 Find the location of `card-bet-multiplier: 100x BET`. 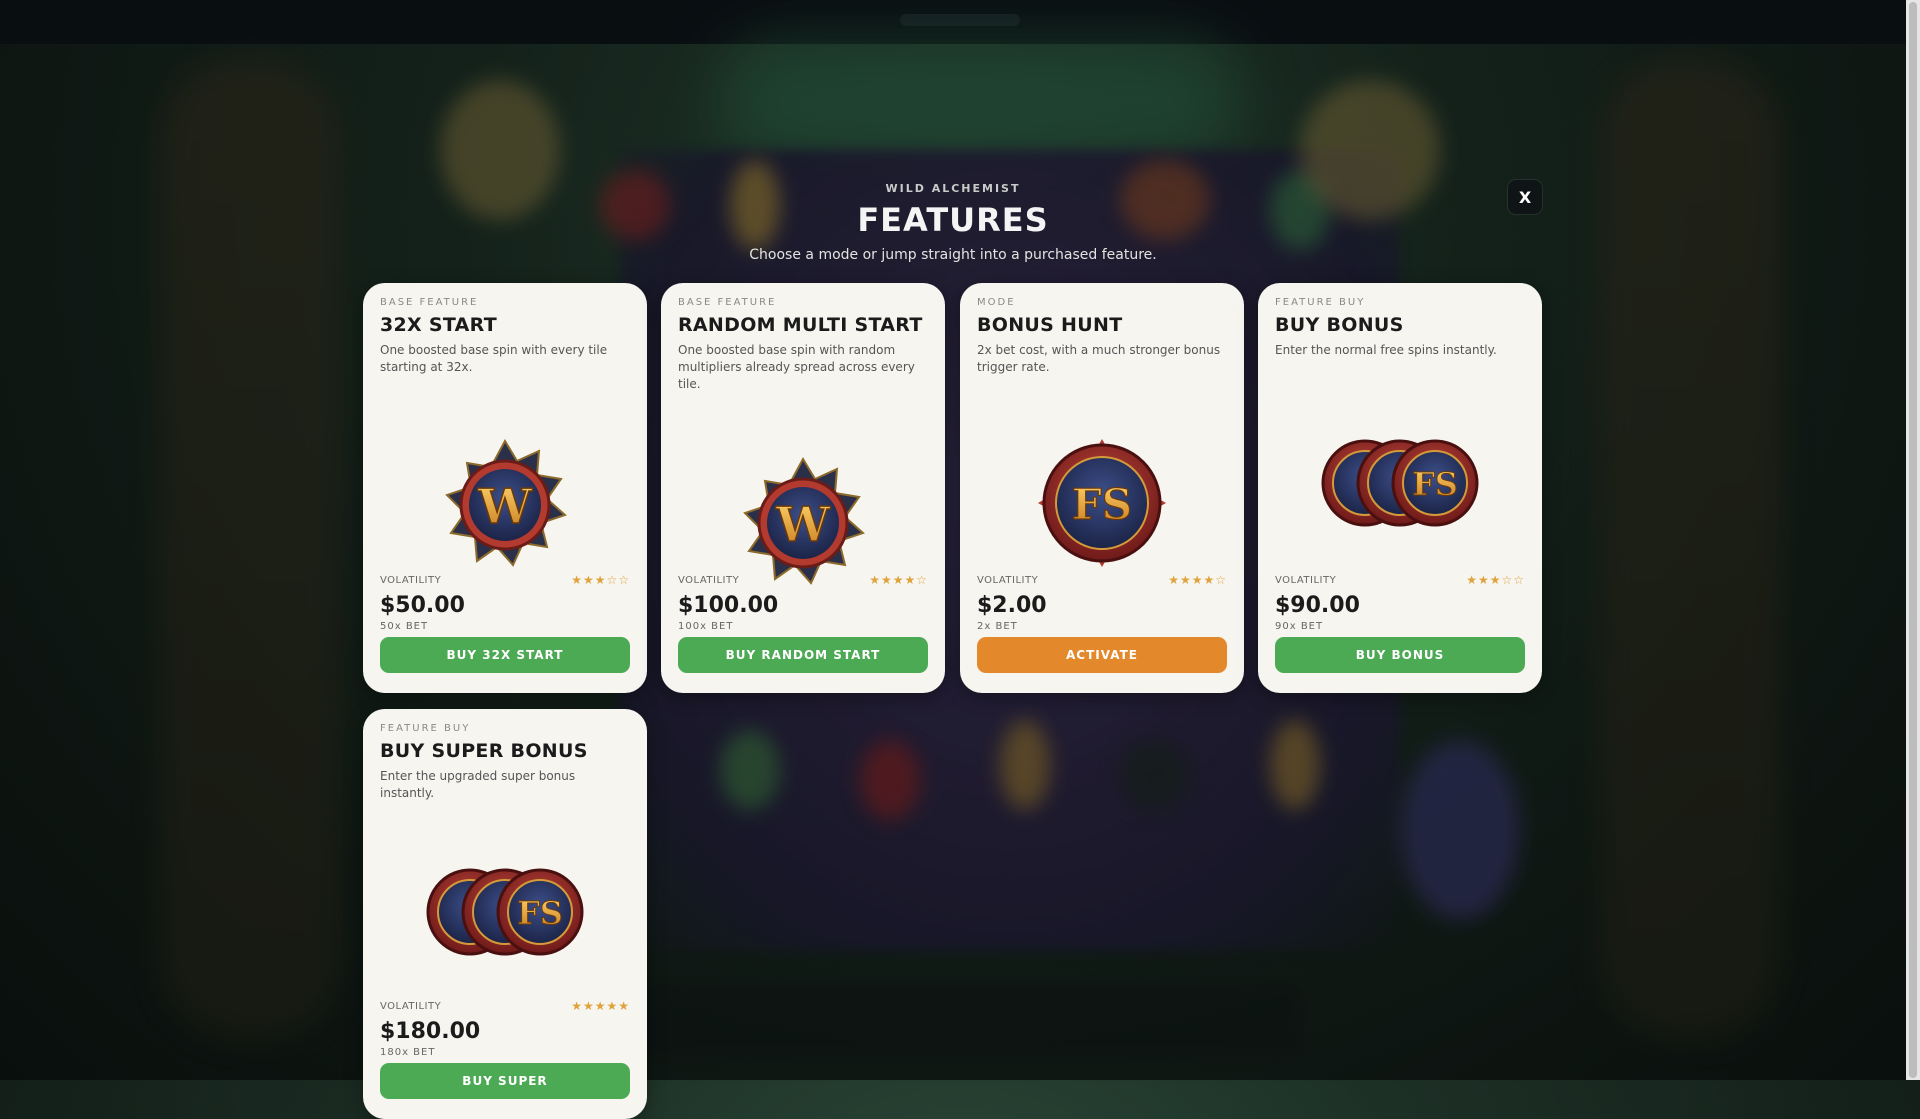

card-bet-multiplier: 100x BET is located at coordinates (706, 626).